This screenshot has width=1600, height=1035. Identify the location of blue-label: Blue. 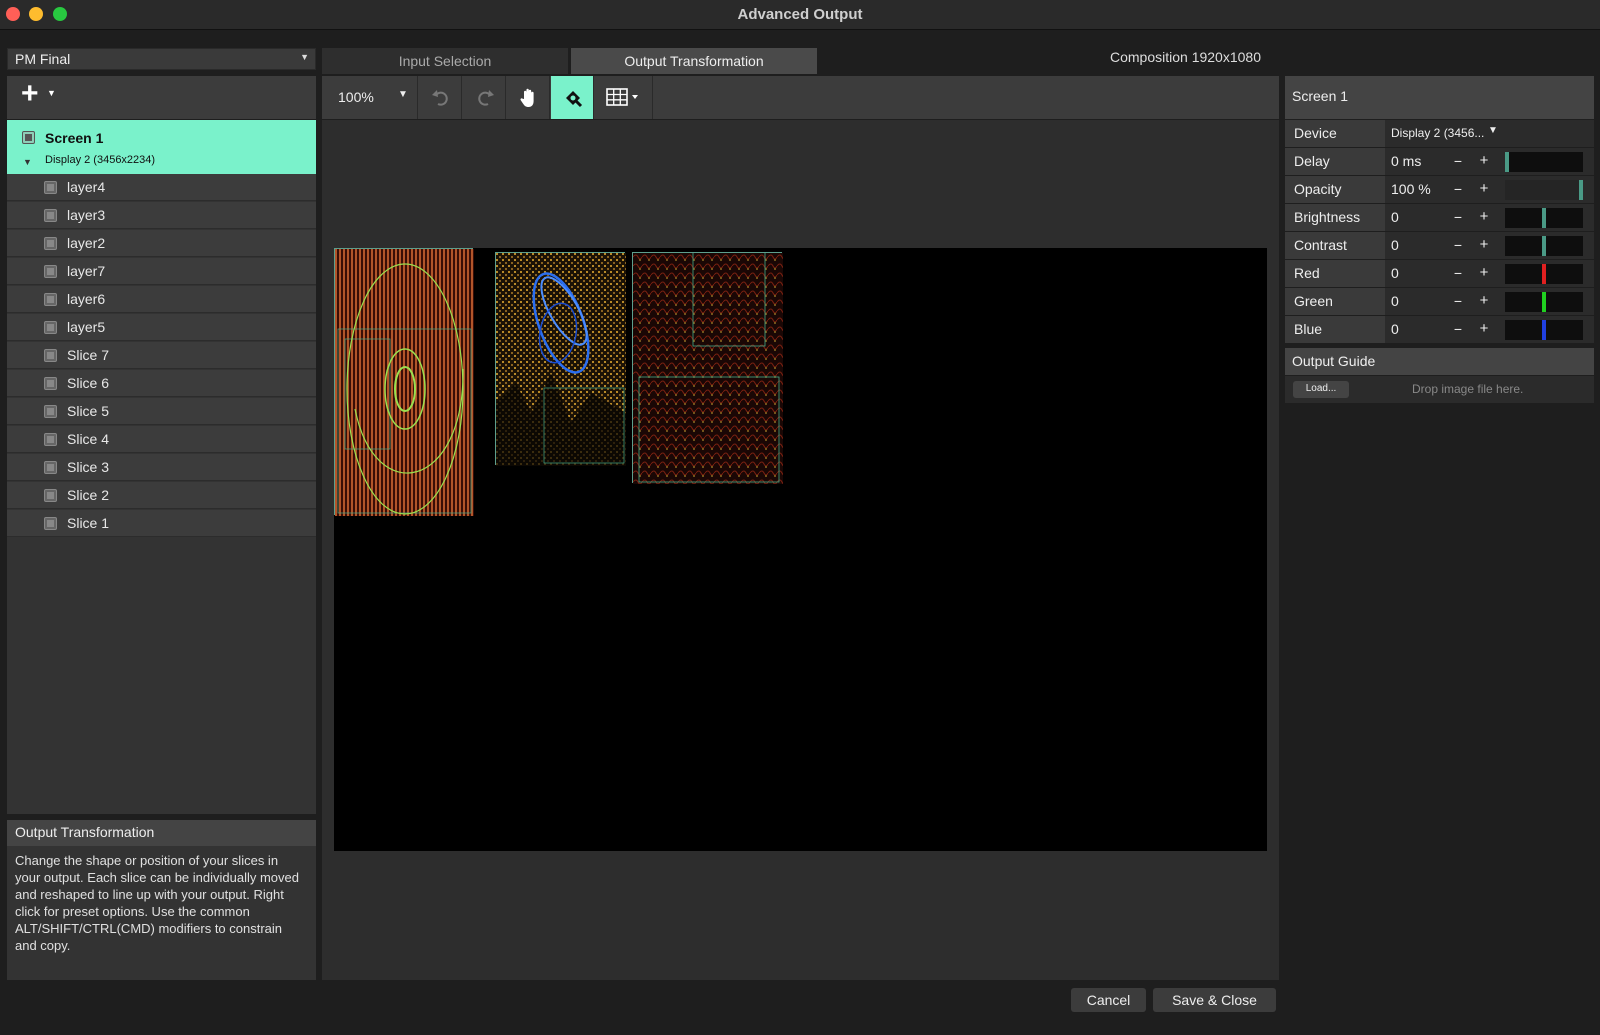
(1335, 329).